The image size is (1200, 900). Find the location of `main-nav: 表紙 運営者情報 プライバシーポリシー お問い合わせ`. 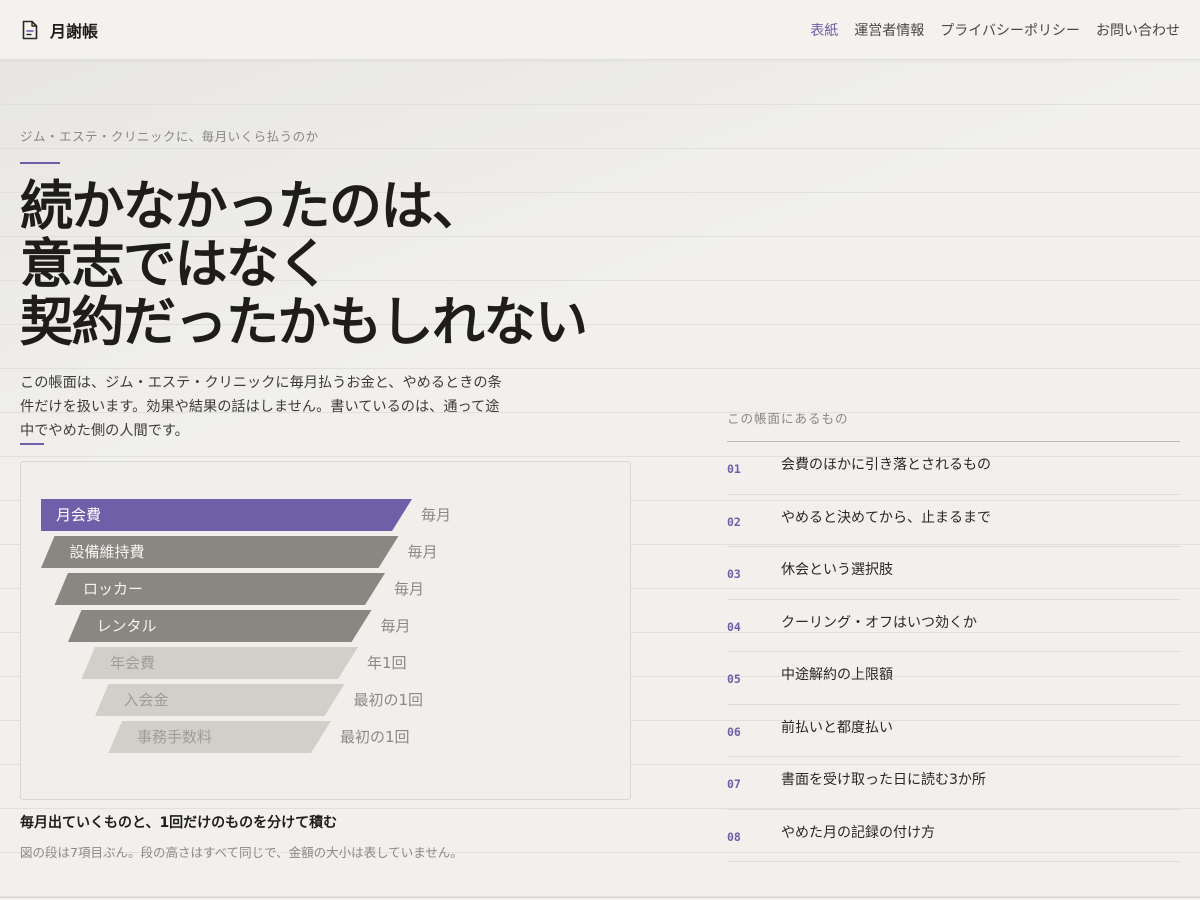

main-nav: 表紙 運営者情報 プライバシーポリシー お問い合わせ is located at coordinates (995, 30).